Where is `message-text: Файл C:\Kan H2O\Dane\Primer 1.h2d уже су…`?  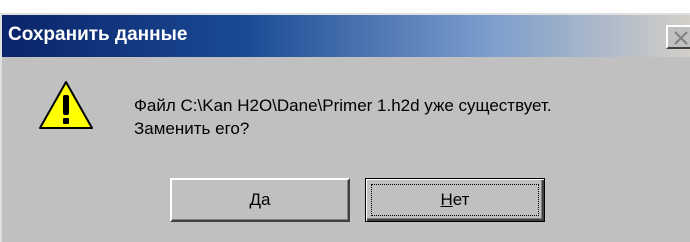 message-text: Файл C:\Kan H2O\Dane\Primer 1.h2d уже су… is located at coordinates (343, 117).